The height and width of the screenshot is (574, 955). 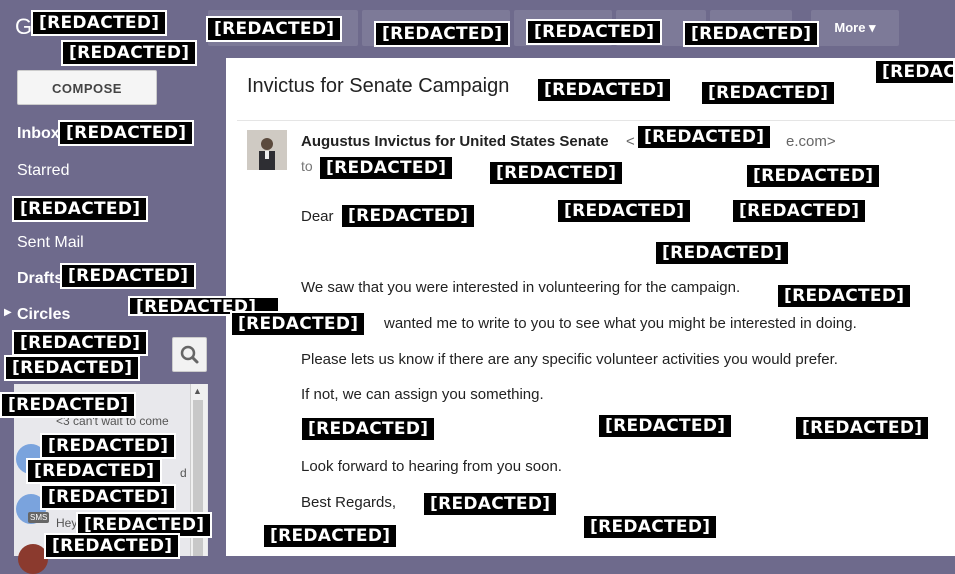 I want to click on signoff: Best Regards,, so click(x=349, y=502).